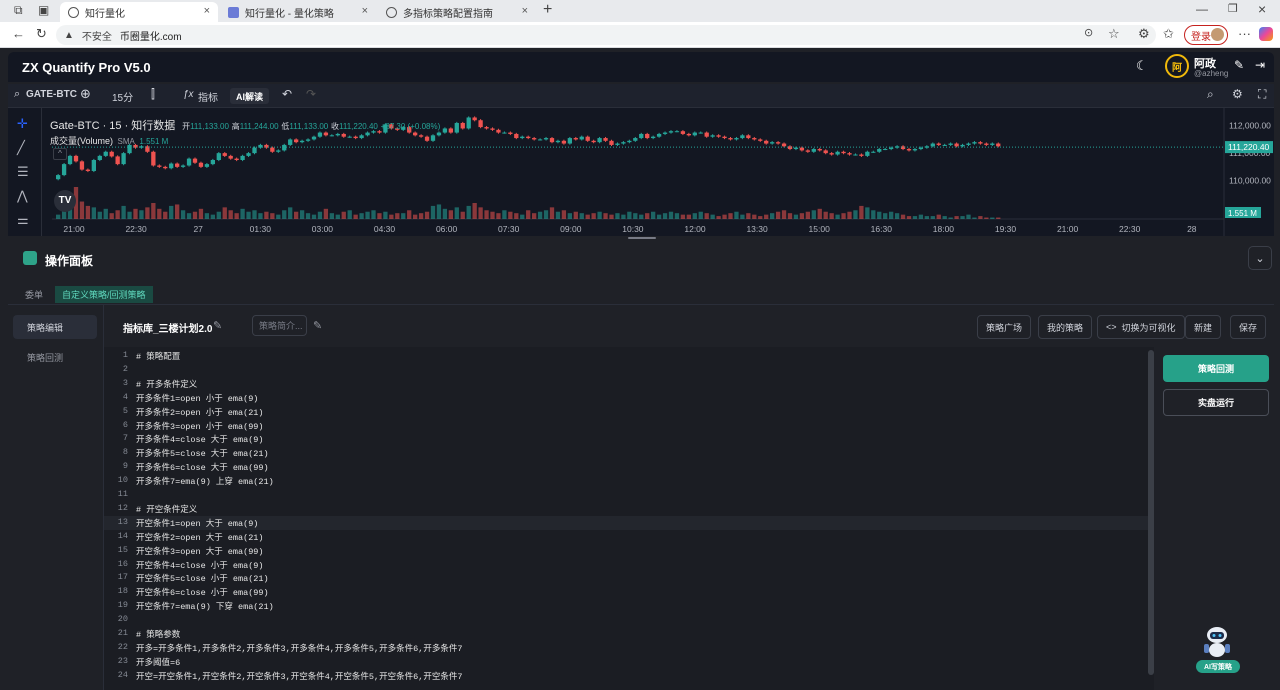 Image resolution: width=1280 pixels, height=690 pixels. Describe the element at coordinates (1217, 643) in the screenshot. I see `ai-robot-icon` at that location.